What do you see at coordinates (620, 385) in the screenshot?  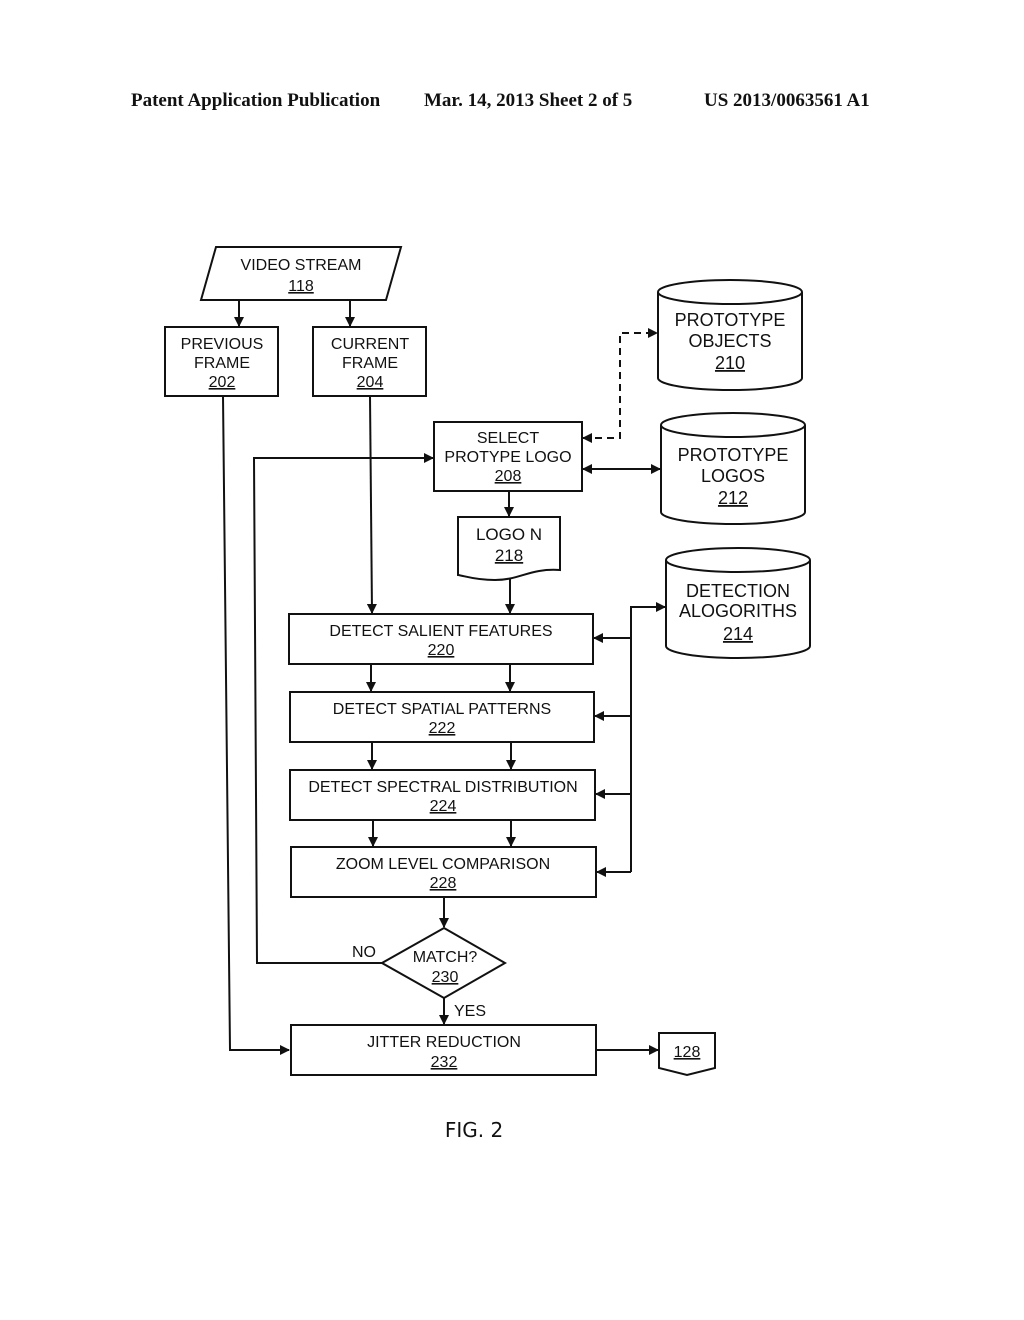 I see `arrow-select-objects-dashed` at bounding box center [620, 385].